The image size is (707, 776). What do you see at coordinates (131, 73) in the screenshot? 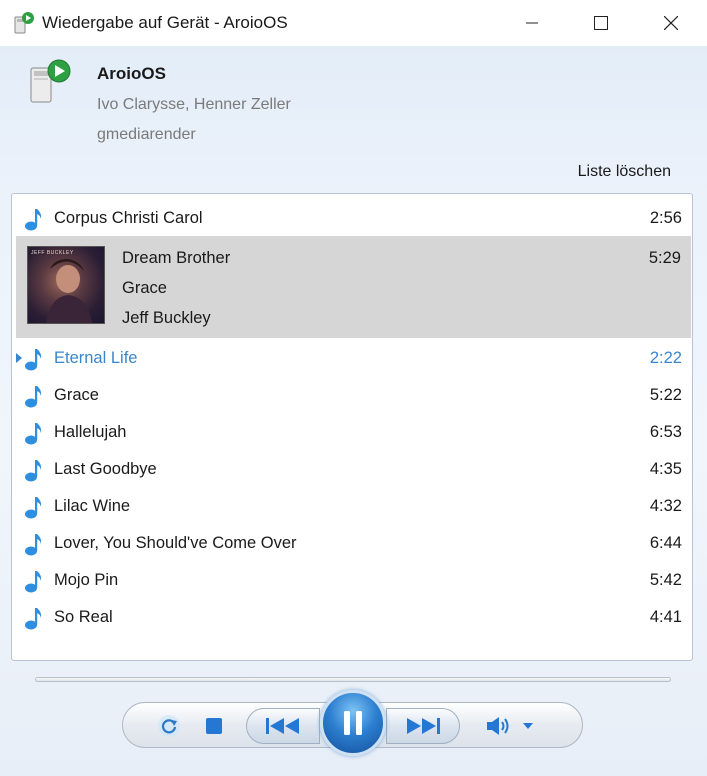
I see `device-name: AroioOS` at bounding box center [131, 73].